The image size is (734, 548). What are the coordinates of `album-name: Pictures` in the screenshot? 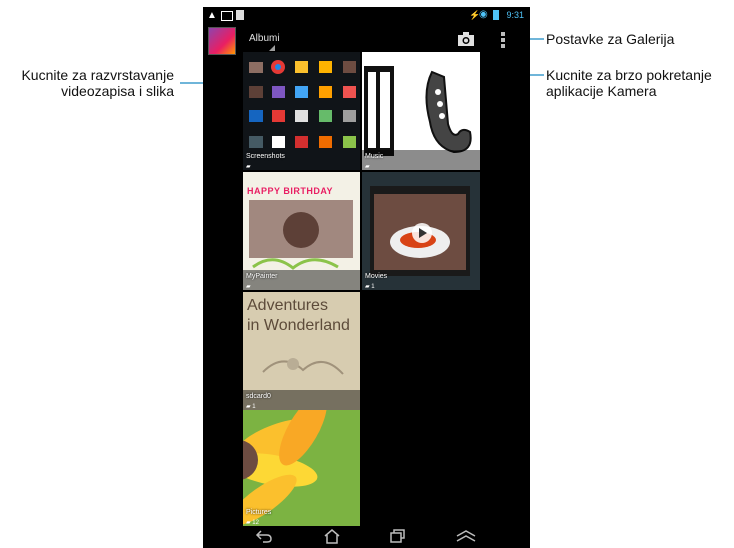 It's located at (259, 512).